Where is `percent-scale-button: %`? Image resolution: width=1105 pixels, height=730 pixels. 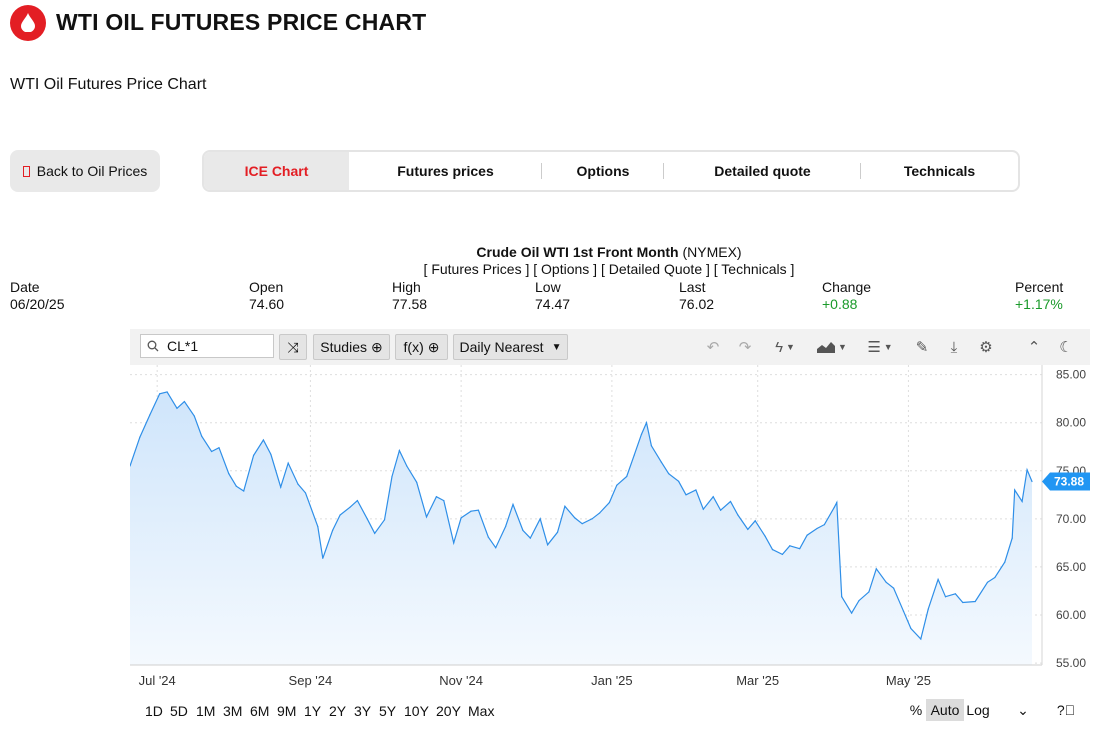
percent-scale-button: % is located at coordinates (916, 710).